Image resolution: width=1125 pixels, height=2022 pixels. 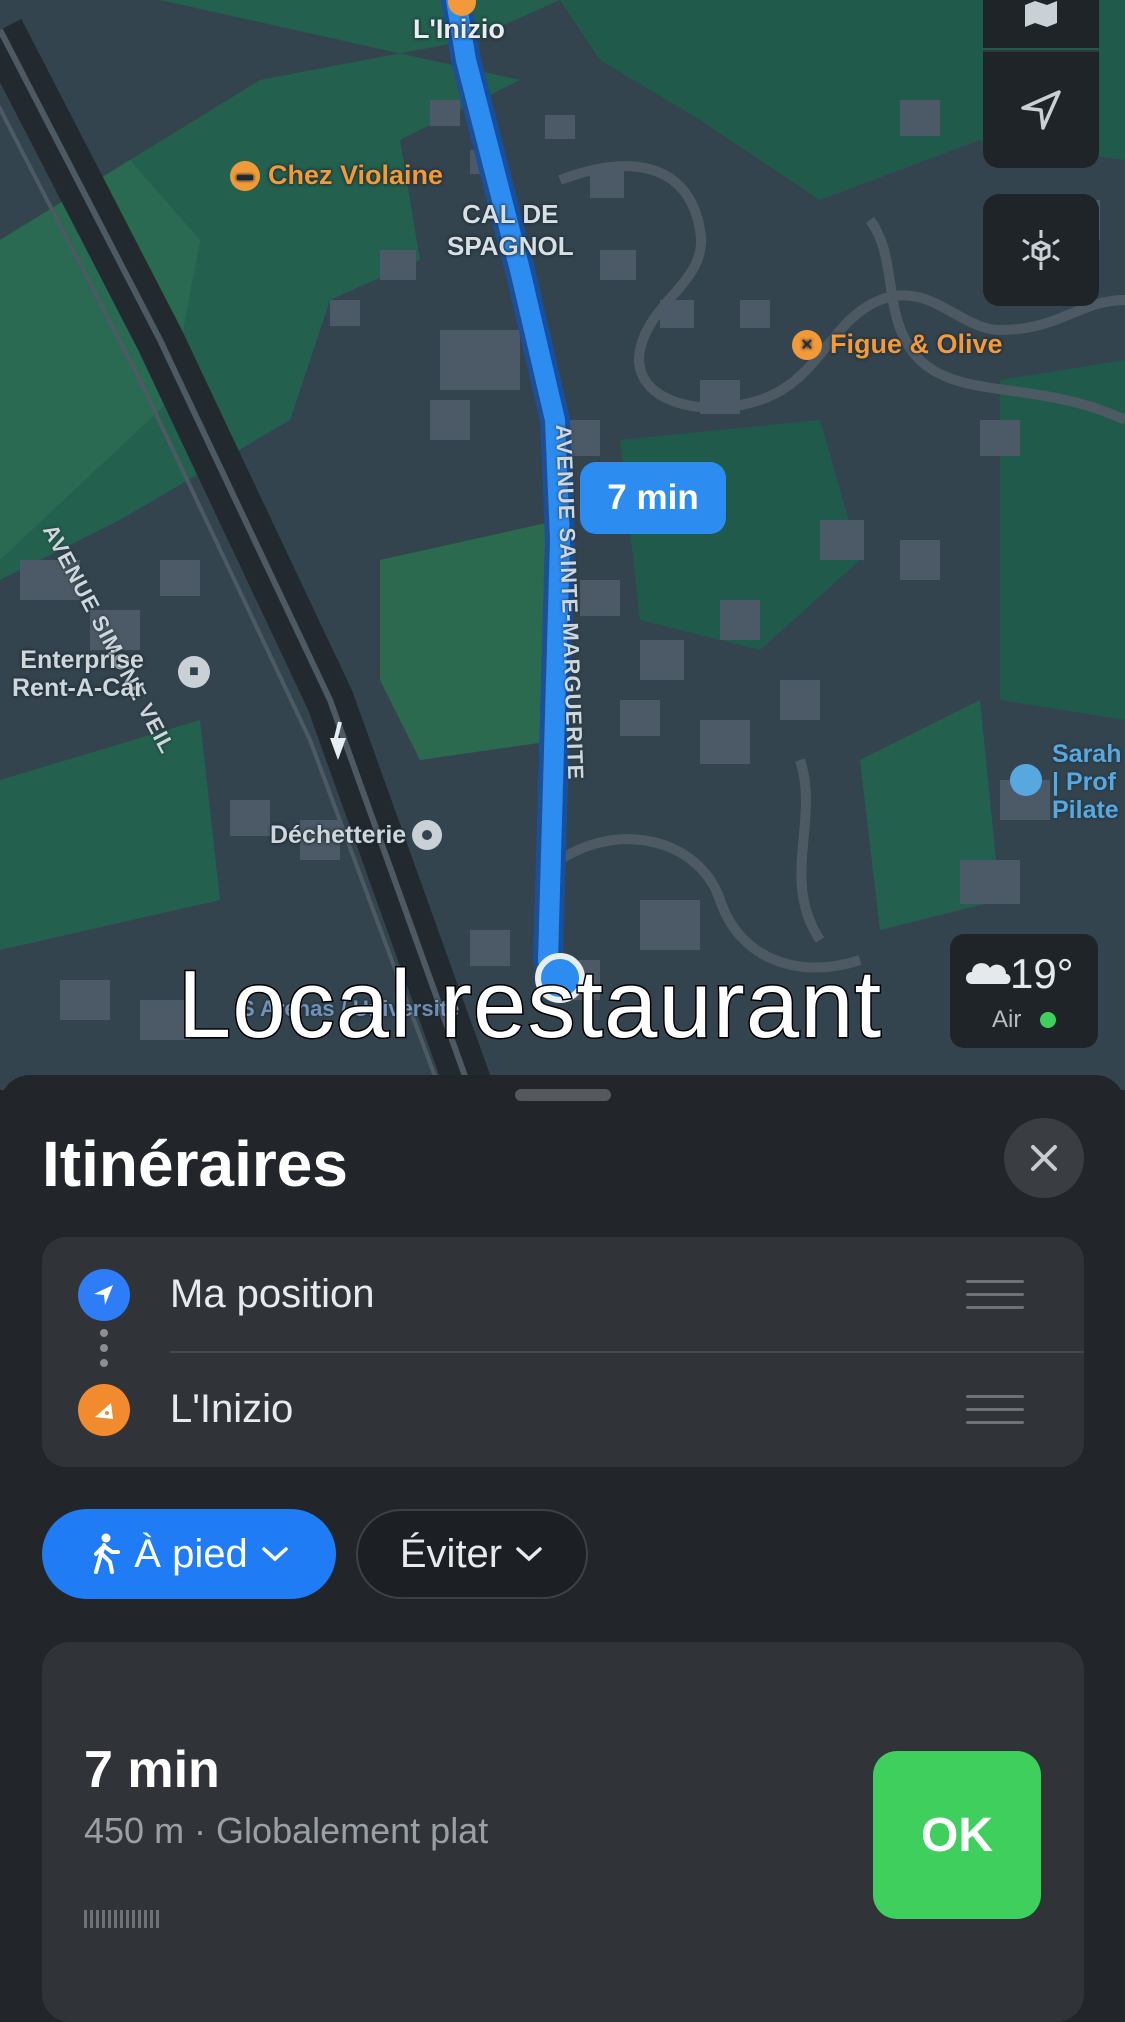 What do you see at coordinates (78, 688) in the screenshot?
I see `poi-enterprise-line2: Rent-A-Car` at bounding box center [78, 688].